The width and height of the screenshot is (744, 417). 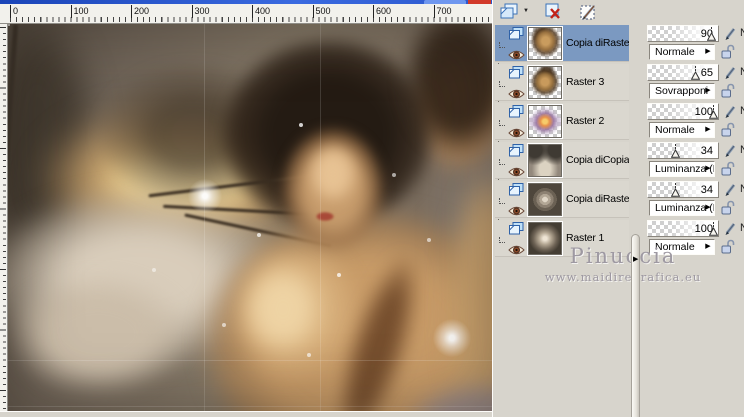 I want to click on layer-name: Raster 2, so click(x=585, y=121).